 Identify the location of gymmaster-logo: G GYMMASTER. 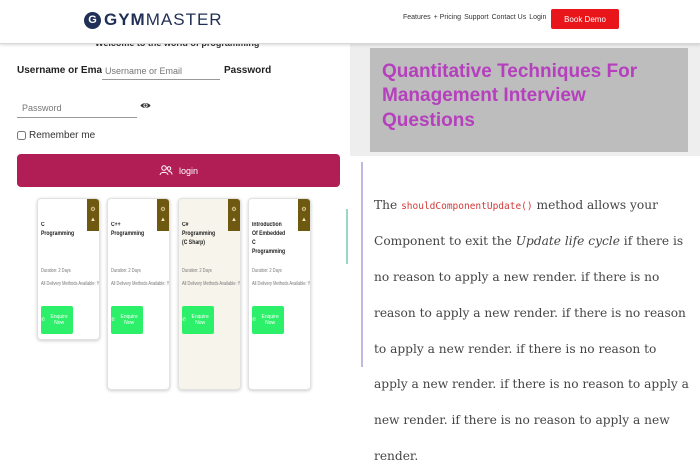
(153, 20).